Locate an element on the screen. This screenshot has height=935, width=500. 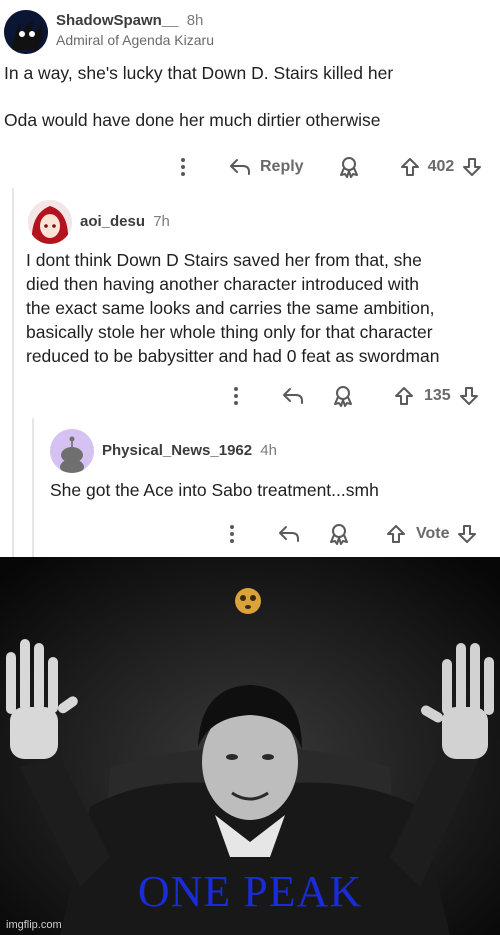
comment-meta: Physical_News_1962 4h is located at coordinates (189, 445).